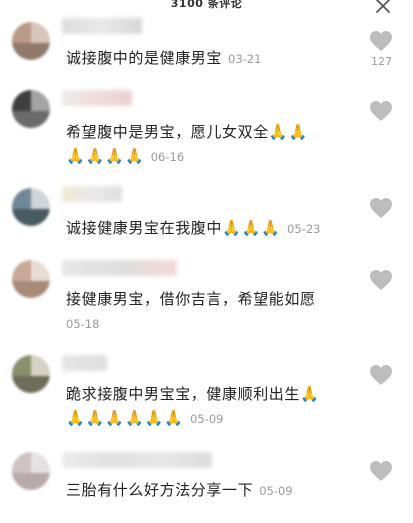 This screenshot has height=523, width=413. I want to click on comment-text: 诚接健康男宝在我腹中🙏🙏🙏 05-23, so click(193, 228).